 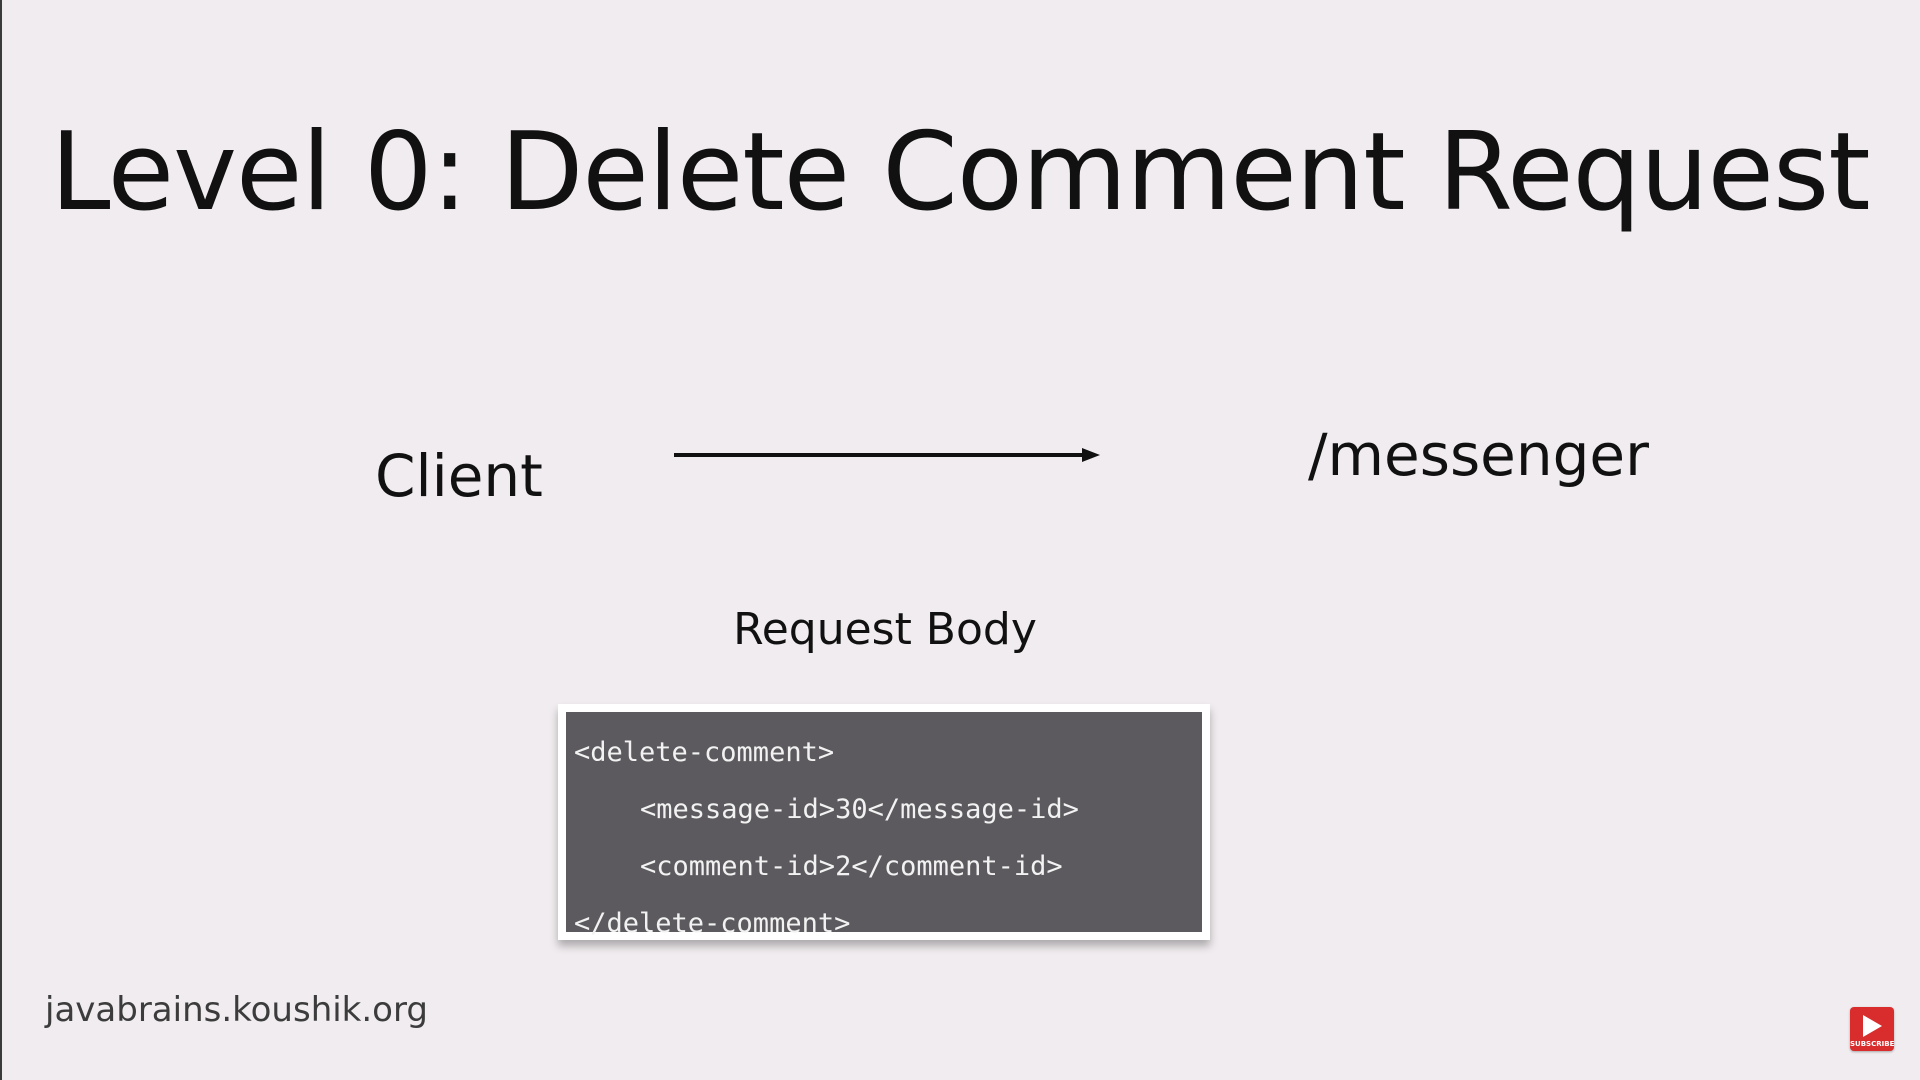 I want to click on request-body-label: Request Body, so click(x=885, y=629).